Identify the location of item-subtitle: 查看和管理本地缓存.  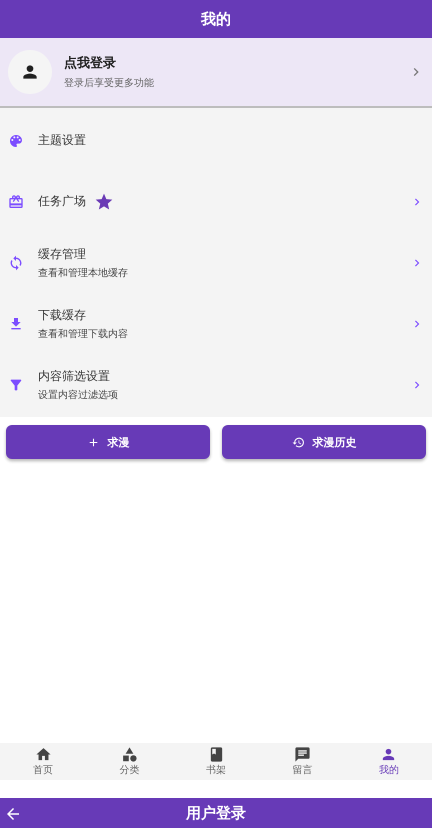
(83, 273).